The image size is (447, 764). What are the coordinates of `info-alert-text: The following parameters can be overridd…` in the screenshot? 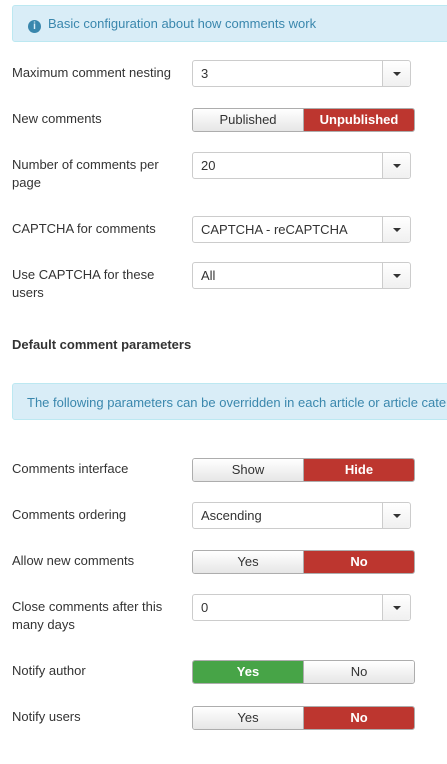 It's located at (237, 402).